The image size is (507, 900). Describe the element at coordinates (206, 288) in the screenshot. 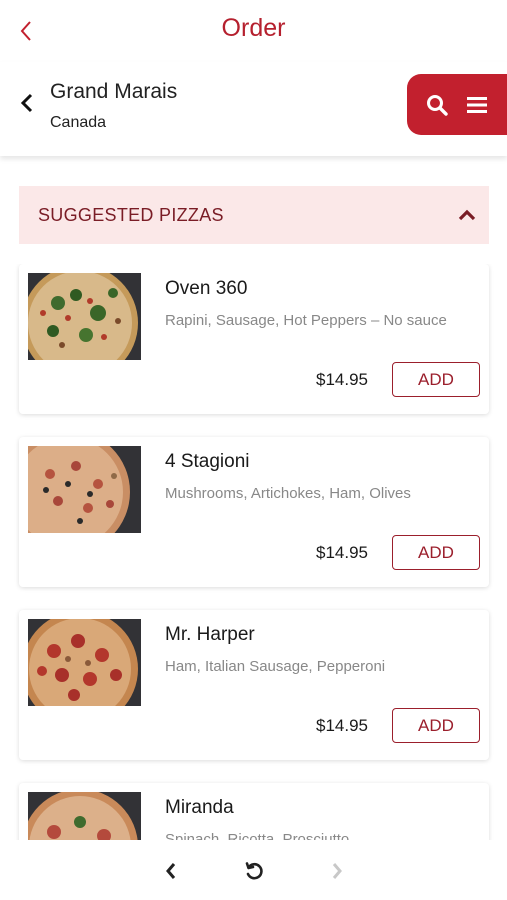

I see `pizza-name: Oven 360` at that location.